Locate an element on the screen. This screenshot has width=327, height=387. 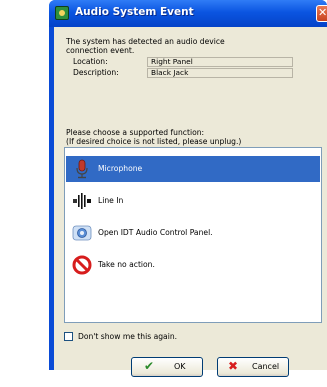
option-label: Microphone is located at coordinates (120, 168).